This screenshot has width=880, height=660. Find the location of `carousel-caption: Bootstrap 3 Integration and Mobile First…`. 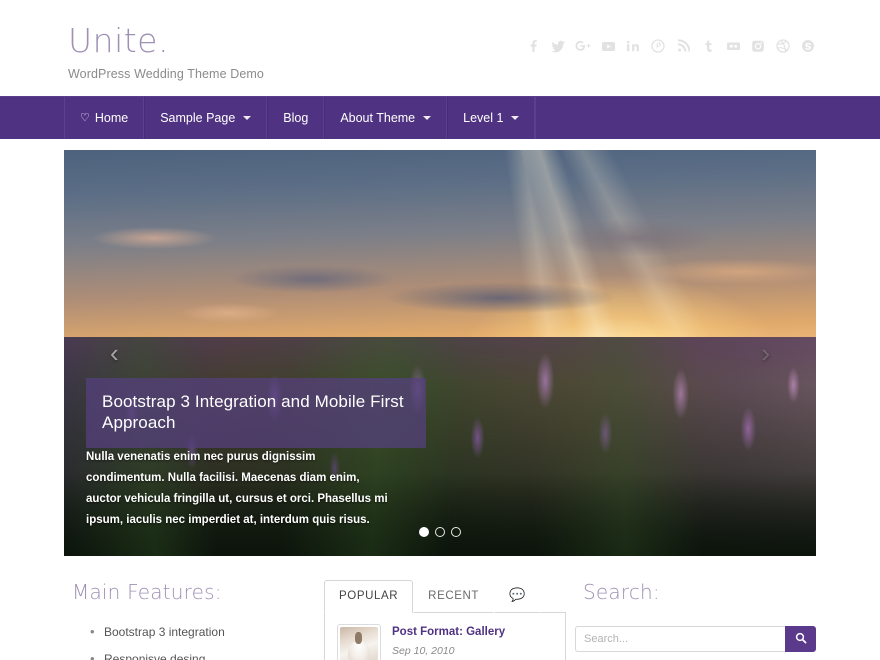

carousel-caption: Bootstrap 3 Integration and Mobile First… is located at coordinates (256, 413).